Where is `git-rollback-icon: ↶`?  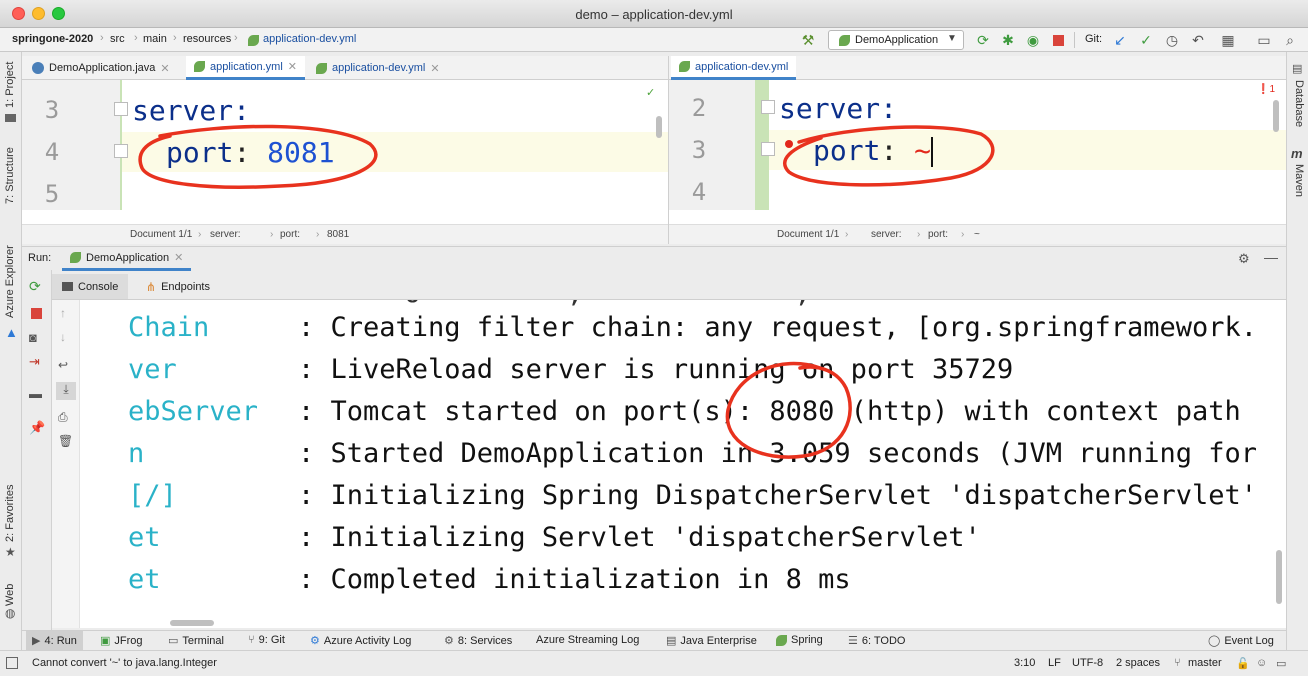 git-rollback-icon: ↶ is located at coordinates (1198, 40).